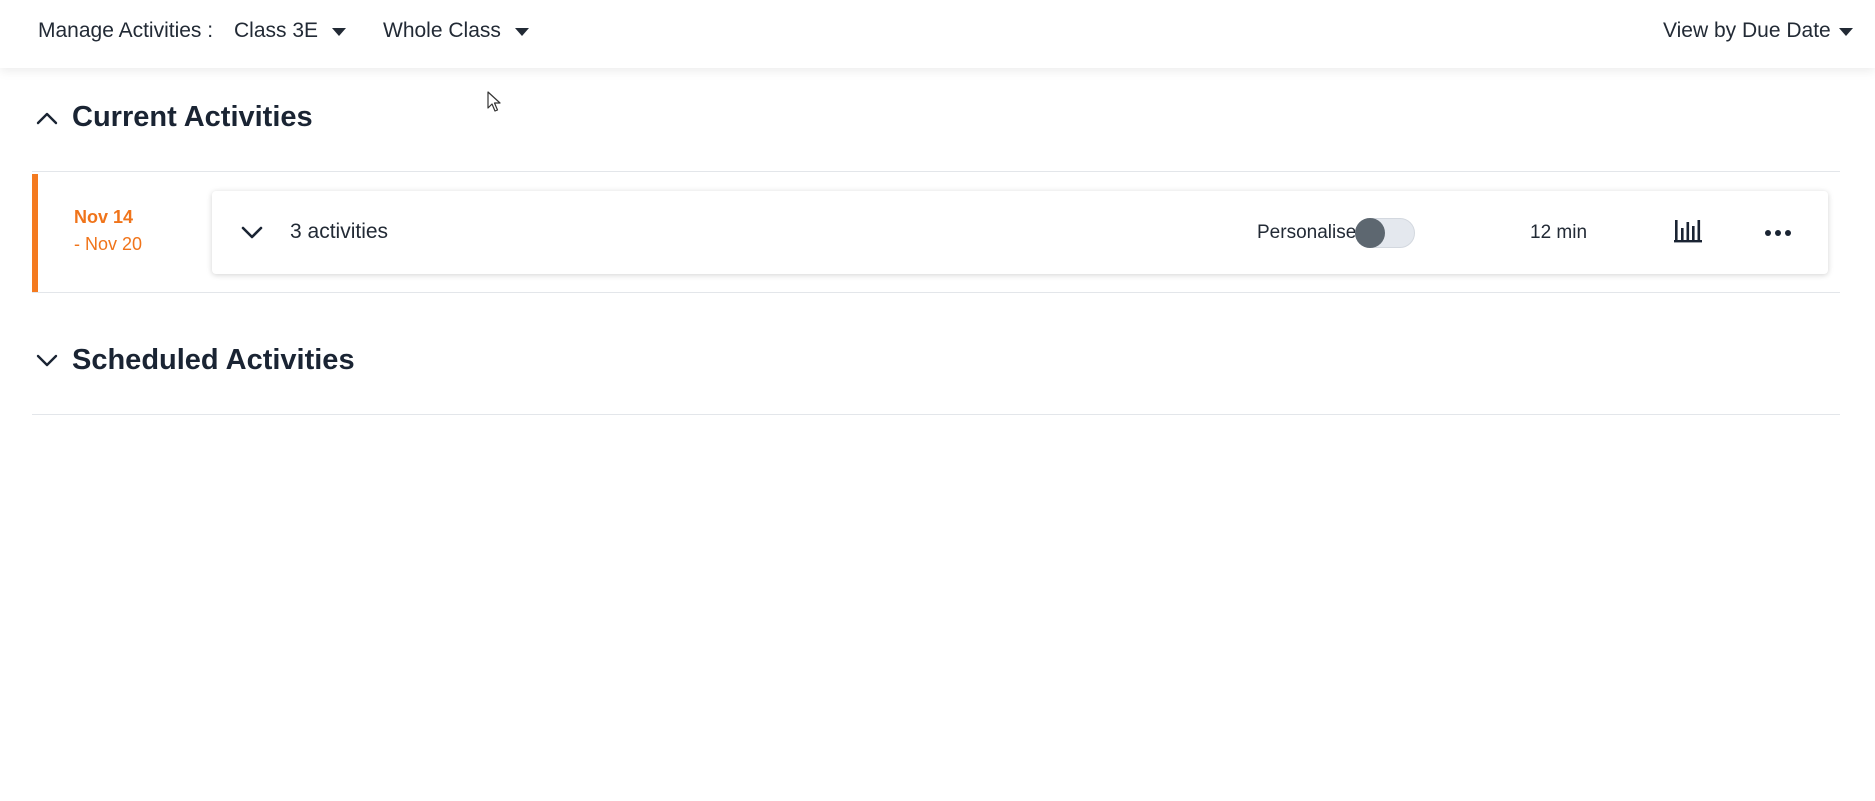 This screenshot has width=1875, height=801. I want to click on scheduled-activities-header: Scheduled Activities, so click(193, 360).